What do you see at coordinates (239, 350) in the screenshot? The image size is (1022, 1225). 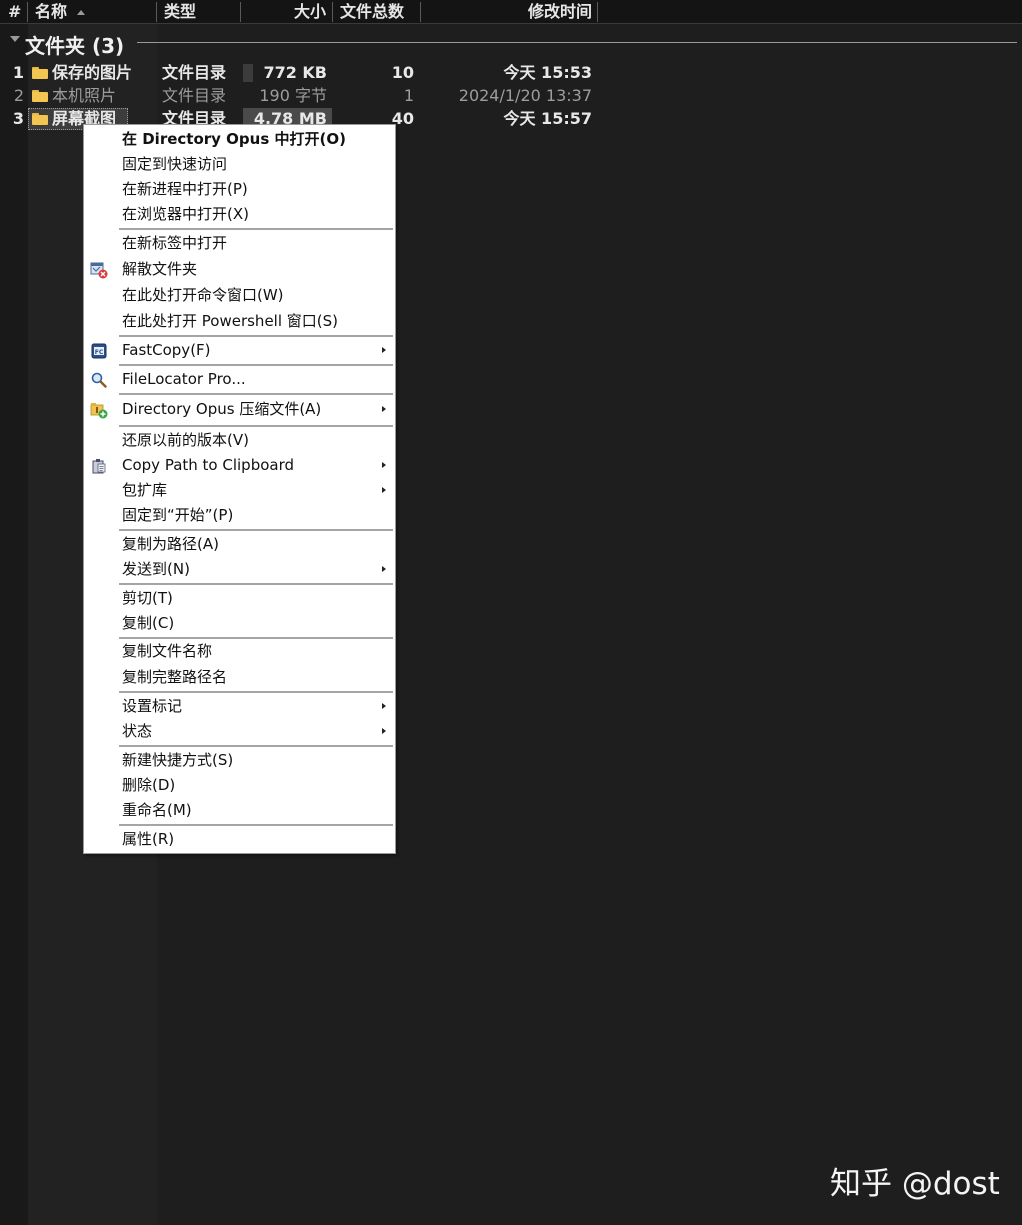 I see `menu-item-fastcopy: FC FastCopy(F)` at bounding box center [239, 350].